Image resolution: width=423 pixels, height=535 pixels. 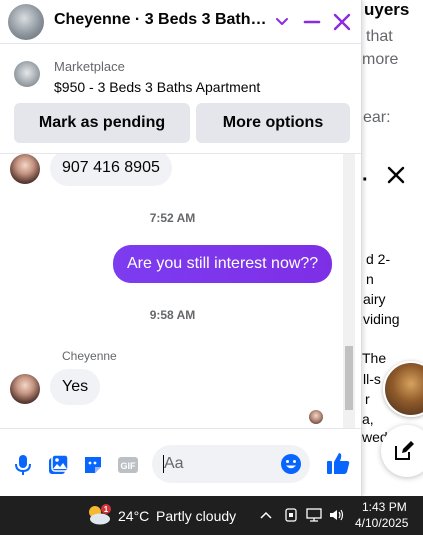 I want to click on sender-name: Cheyenne, so click(x=89, y=356).